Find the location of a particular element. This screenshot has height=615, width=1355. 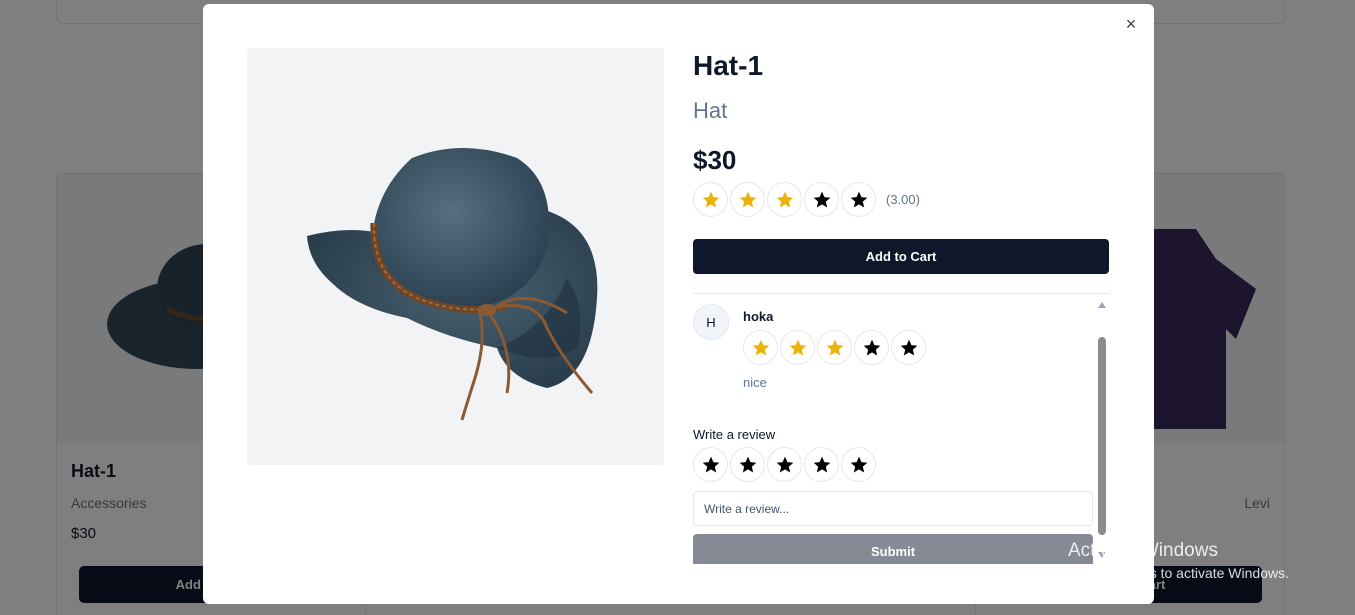

hat-image is located at coordinates (452, 284).